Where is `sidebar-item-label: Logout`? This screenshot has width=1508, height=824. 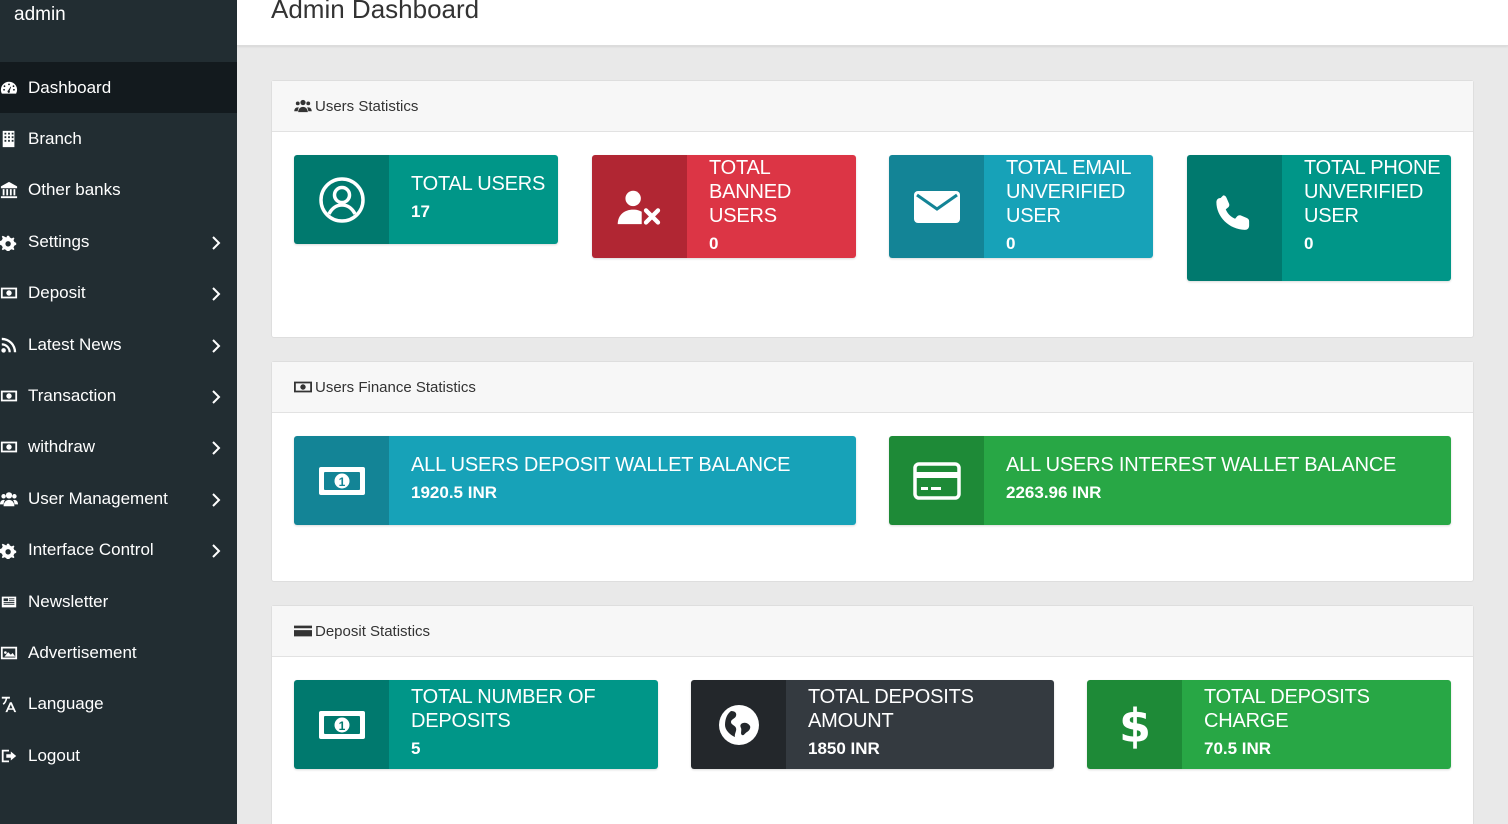
sidebar-item-label: Logout is located at coordinates (54, 755).